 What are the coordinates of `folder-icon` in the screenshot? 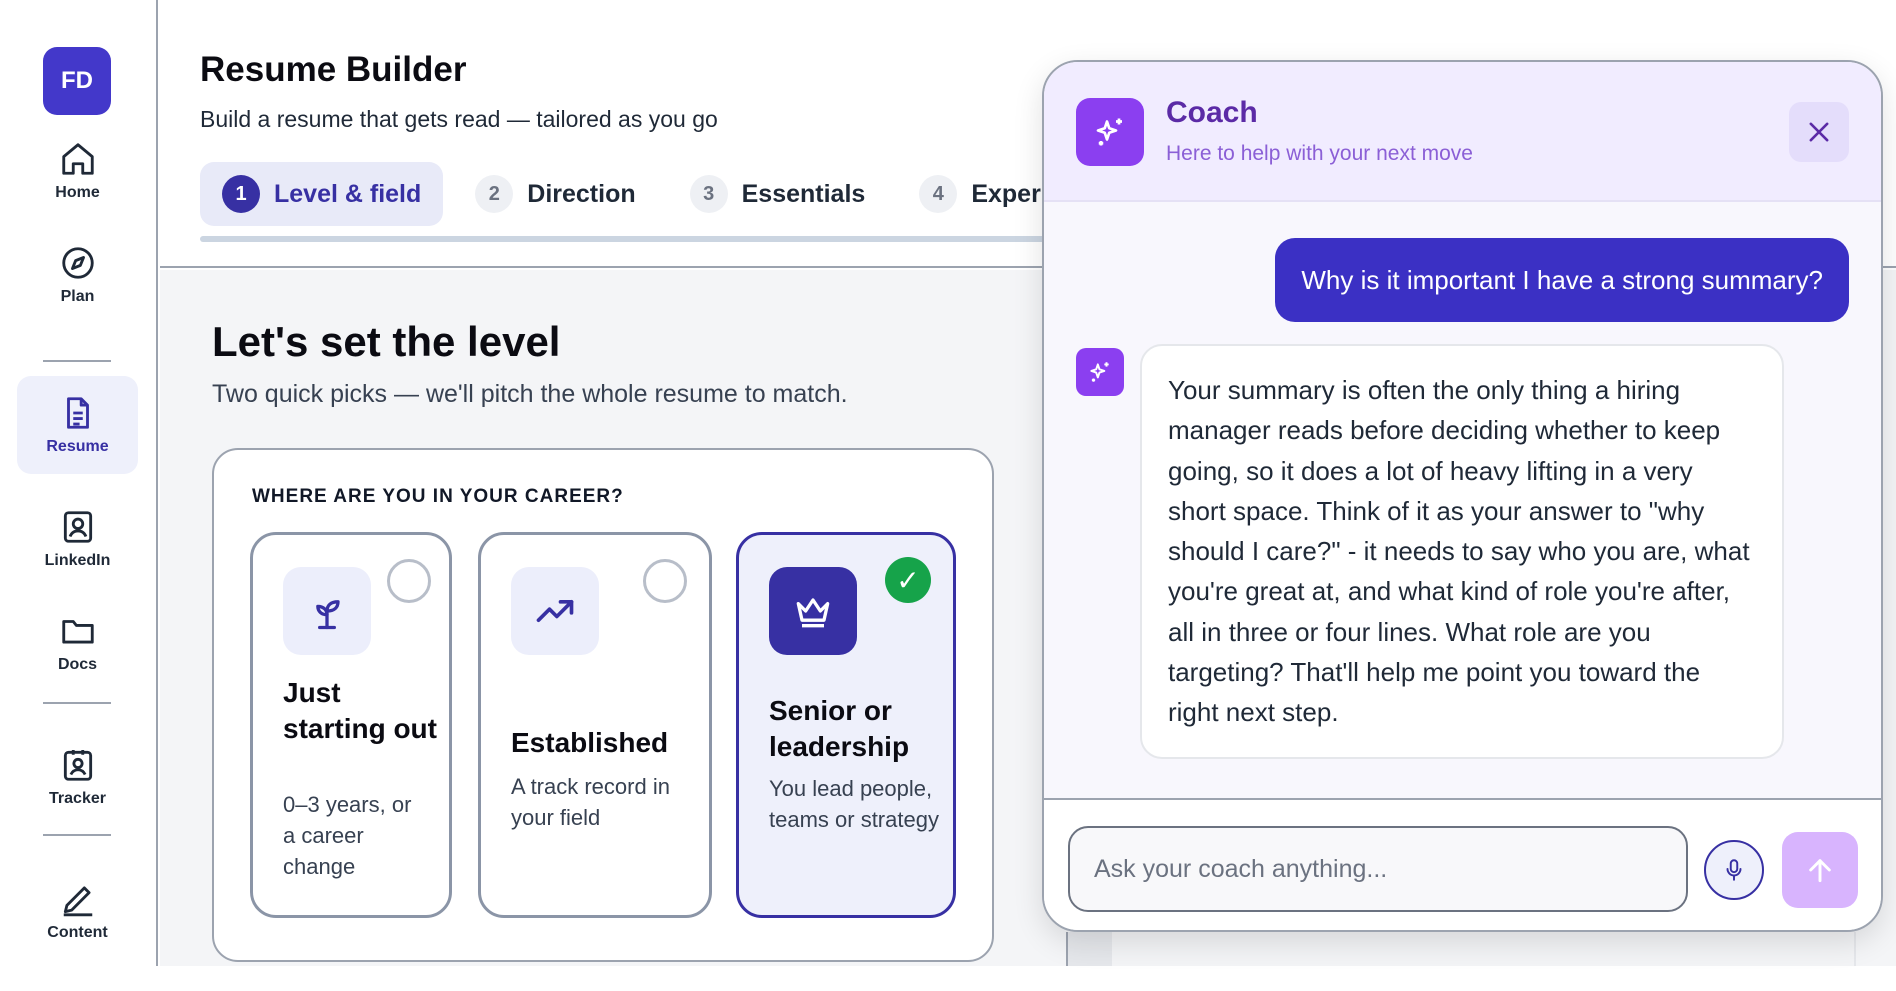 It's located at (77, 632).